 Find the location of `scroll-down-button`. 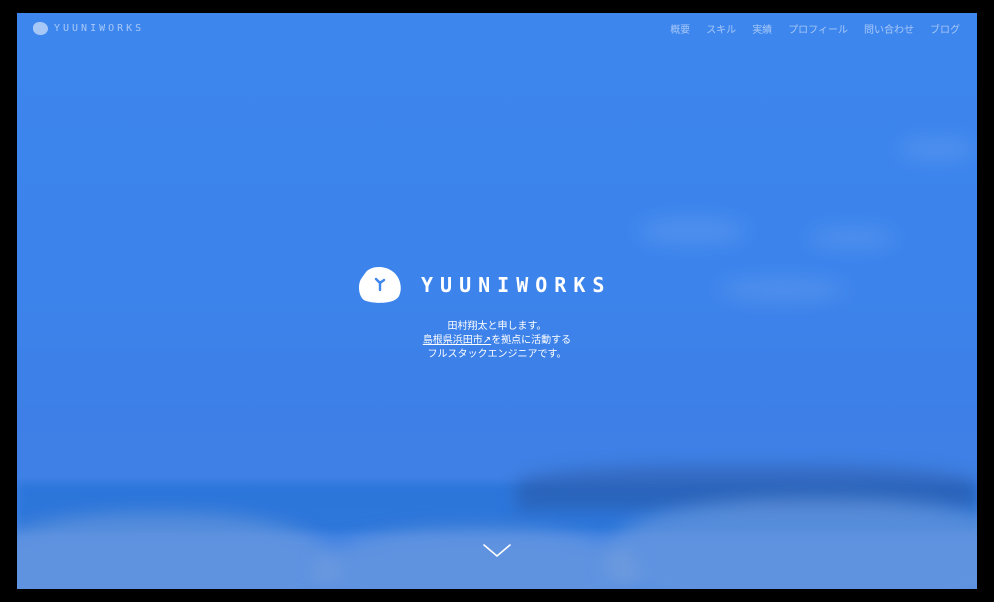

scroll-down-button is located at coordinates (497, 553).